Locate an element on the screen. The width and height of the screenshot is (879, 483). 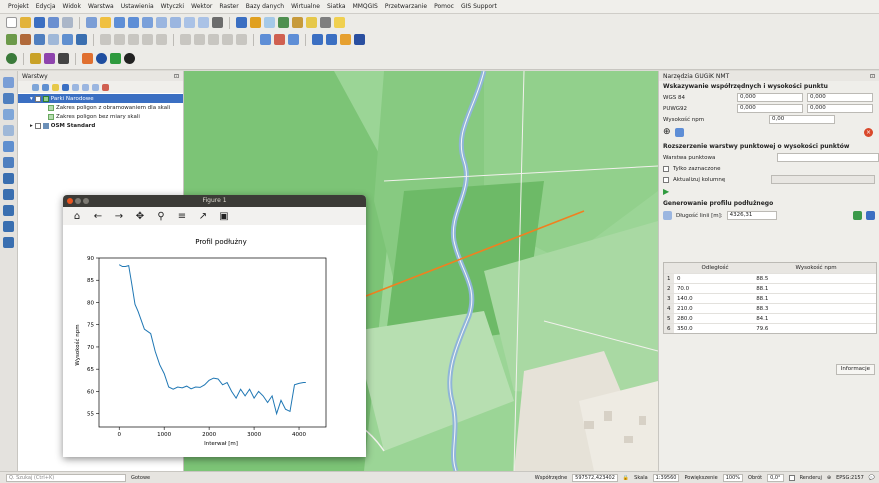
zoom-full-icon is located at coordinates (147, 22).